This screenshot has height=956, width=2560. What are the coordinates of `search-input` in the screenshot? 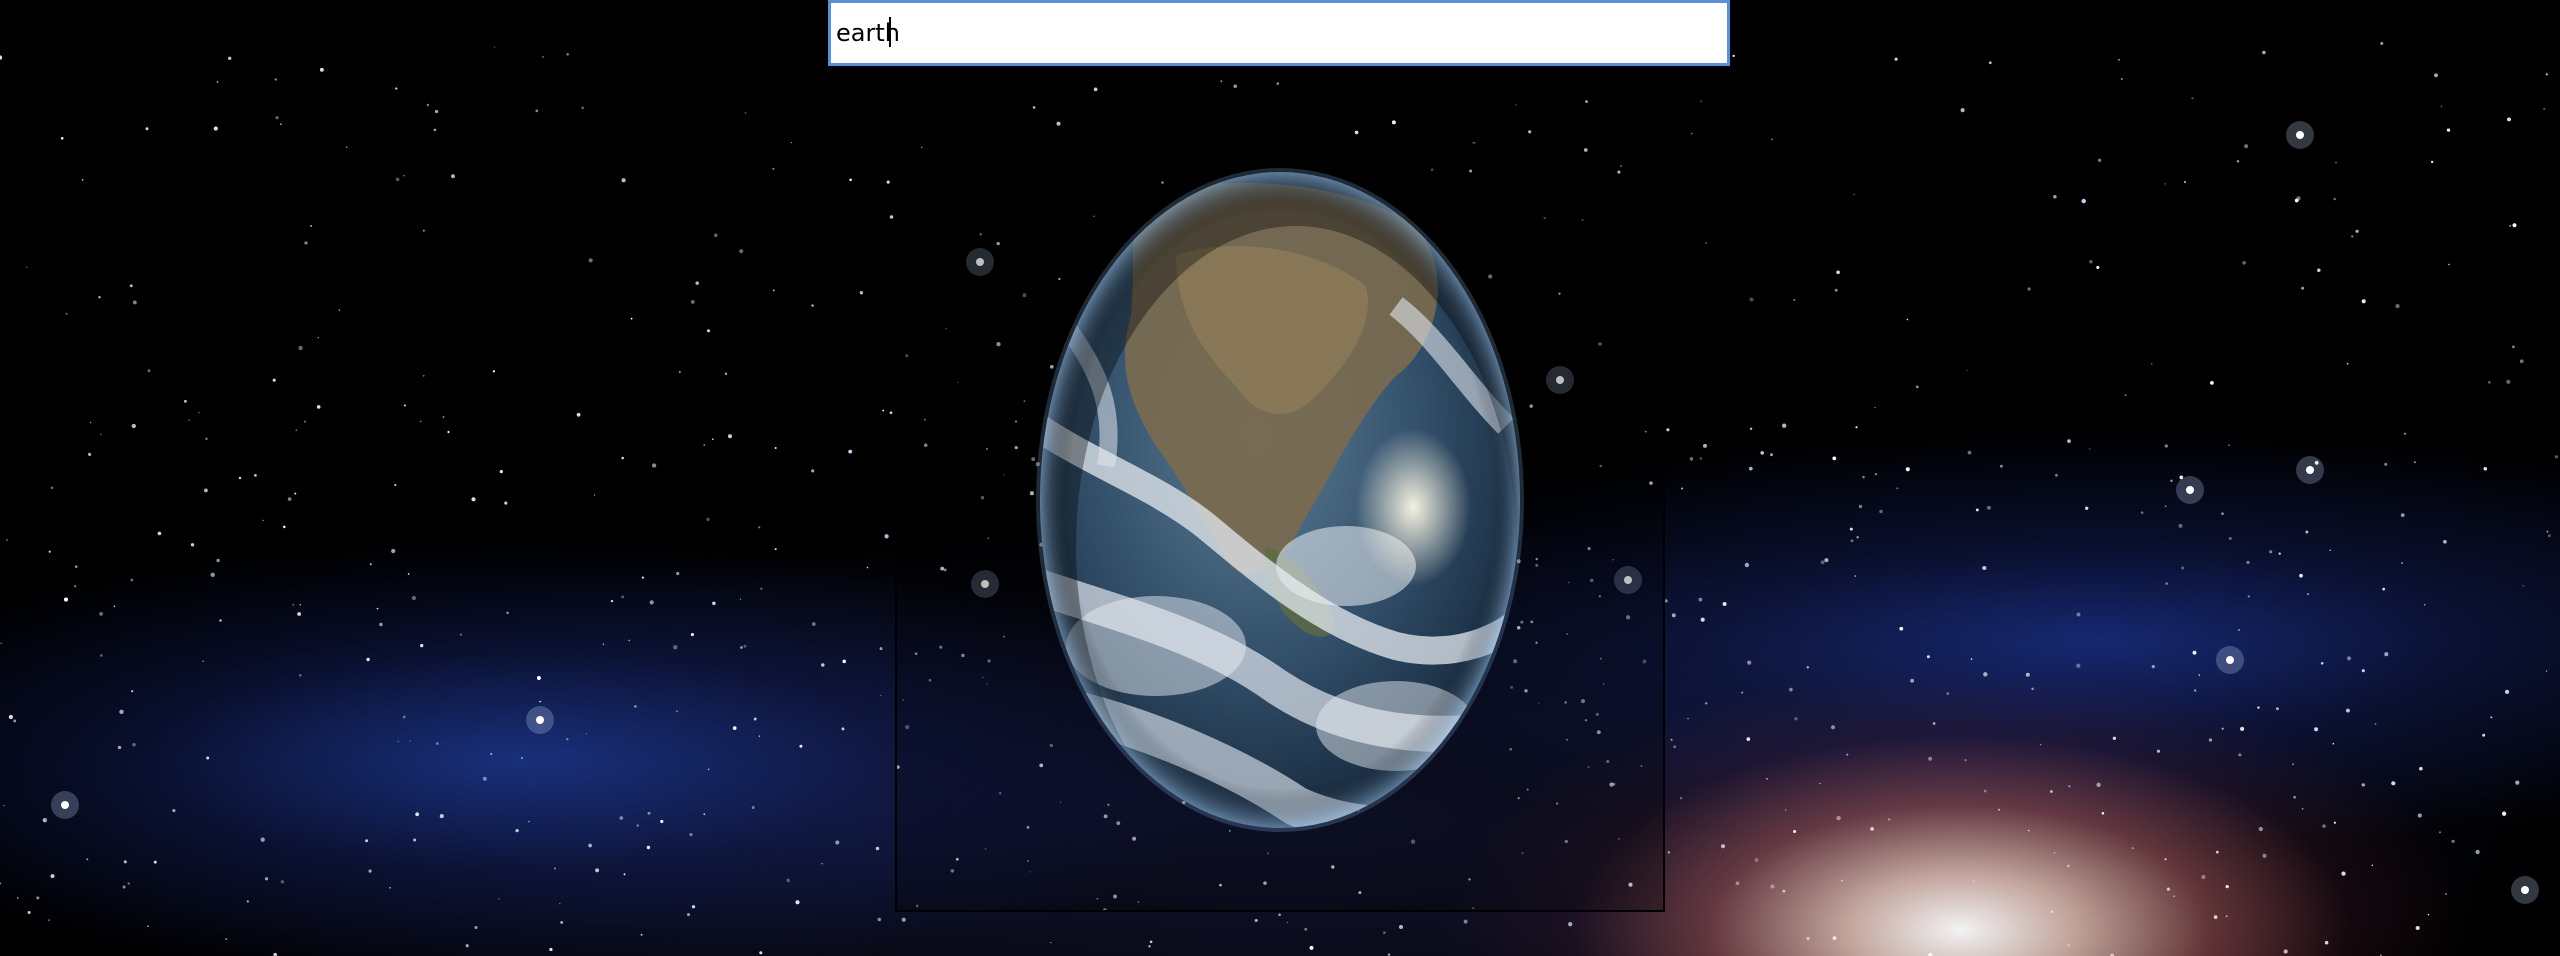 It's located at (1281, 33).